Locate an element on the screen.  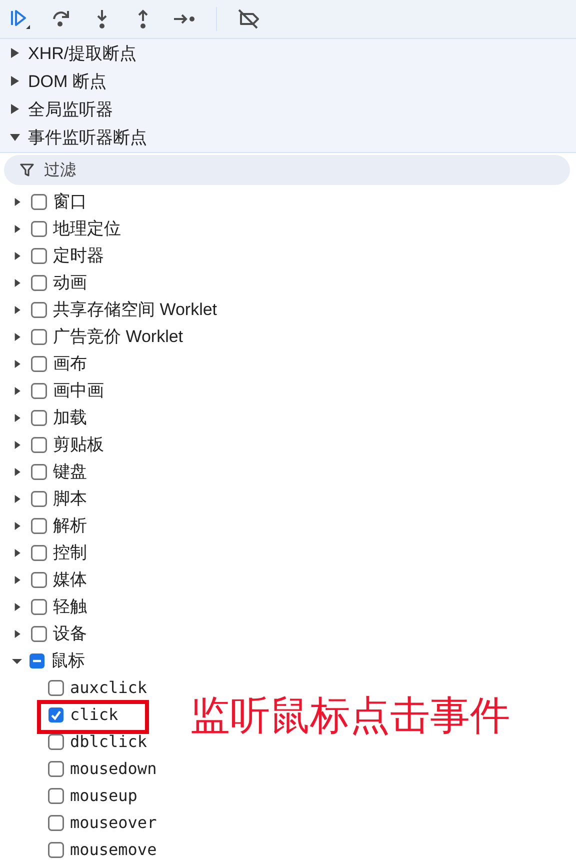
category-label: 脚本 is located at coordinates (70, 499).